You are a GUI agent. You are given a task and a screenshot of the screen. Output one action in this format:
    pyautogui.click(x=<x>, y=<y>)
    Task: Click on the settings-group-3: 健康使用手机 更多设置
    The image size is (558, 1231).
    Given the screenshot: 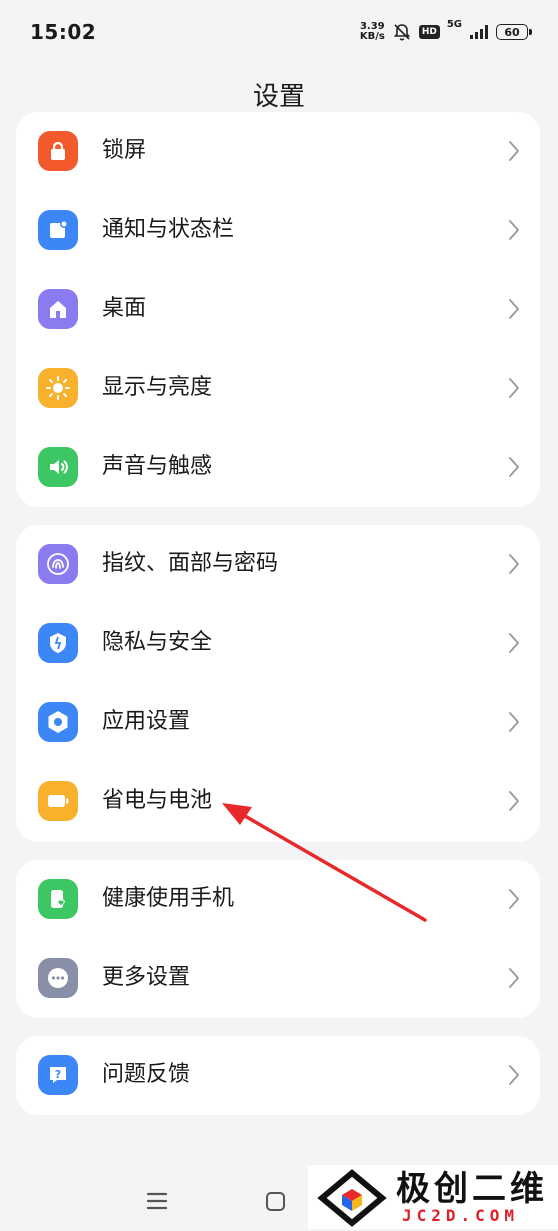 What is the action you would take?
    pyautogui.click(x=278, y=939)
    